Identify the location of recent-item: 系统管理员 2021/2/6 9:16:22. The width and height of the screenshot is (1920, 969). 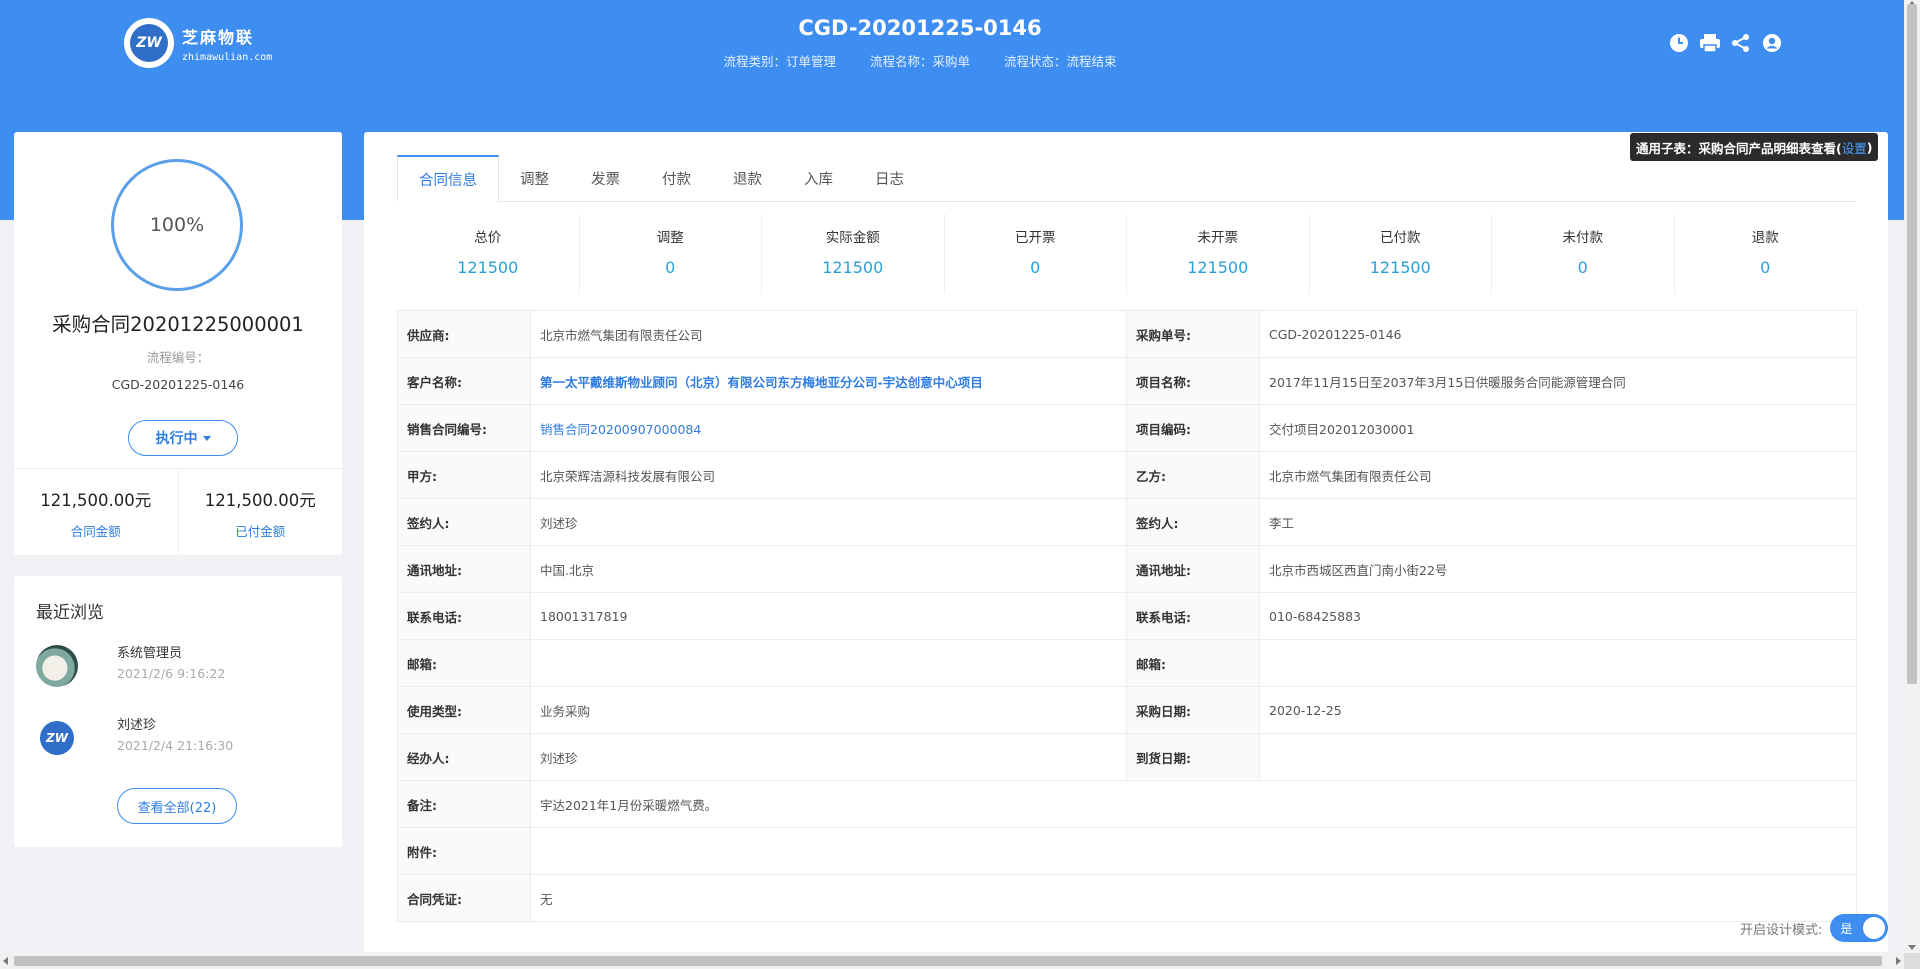
(181, 666).